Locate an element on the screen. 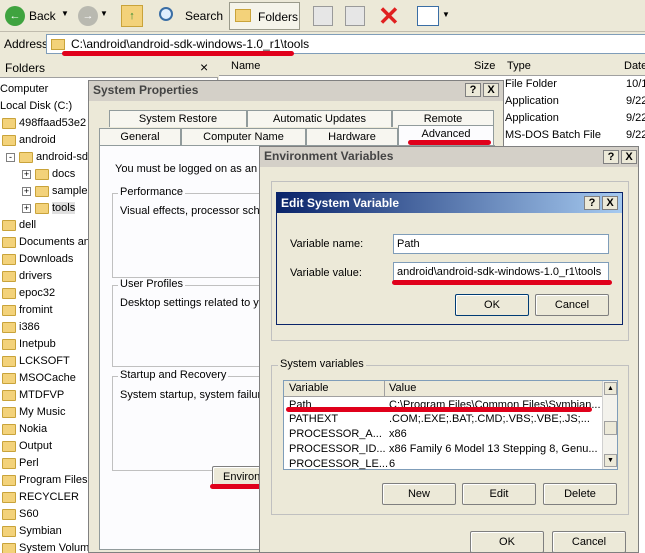 The width and height of the screenshot is (645, 553). file-row: File Folder 10/1 is located at coordinates (575, 86).